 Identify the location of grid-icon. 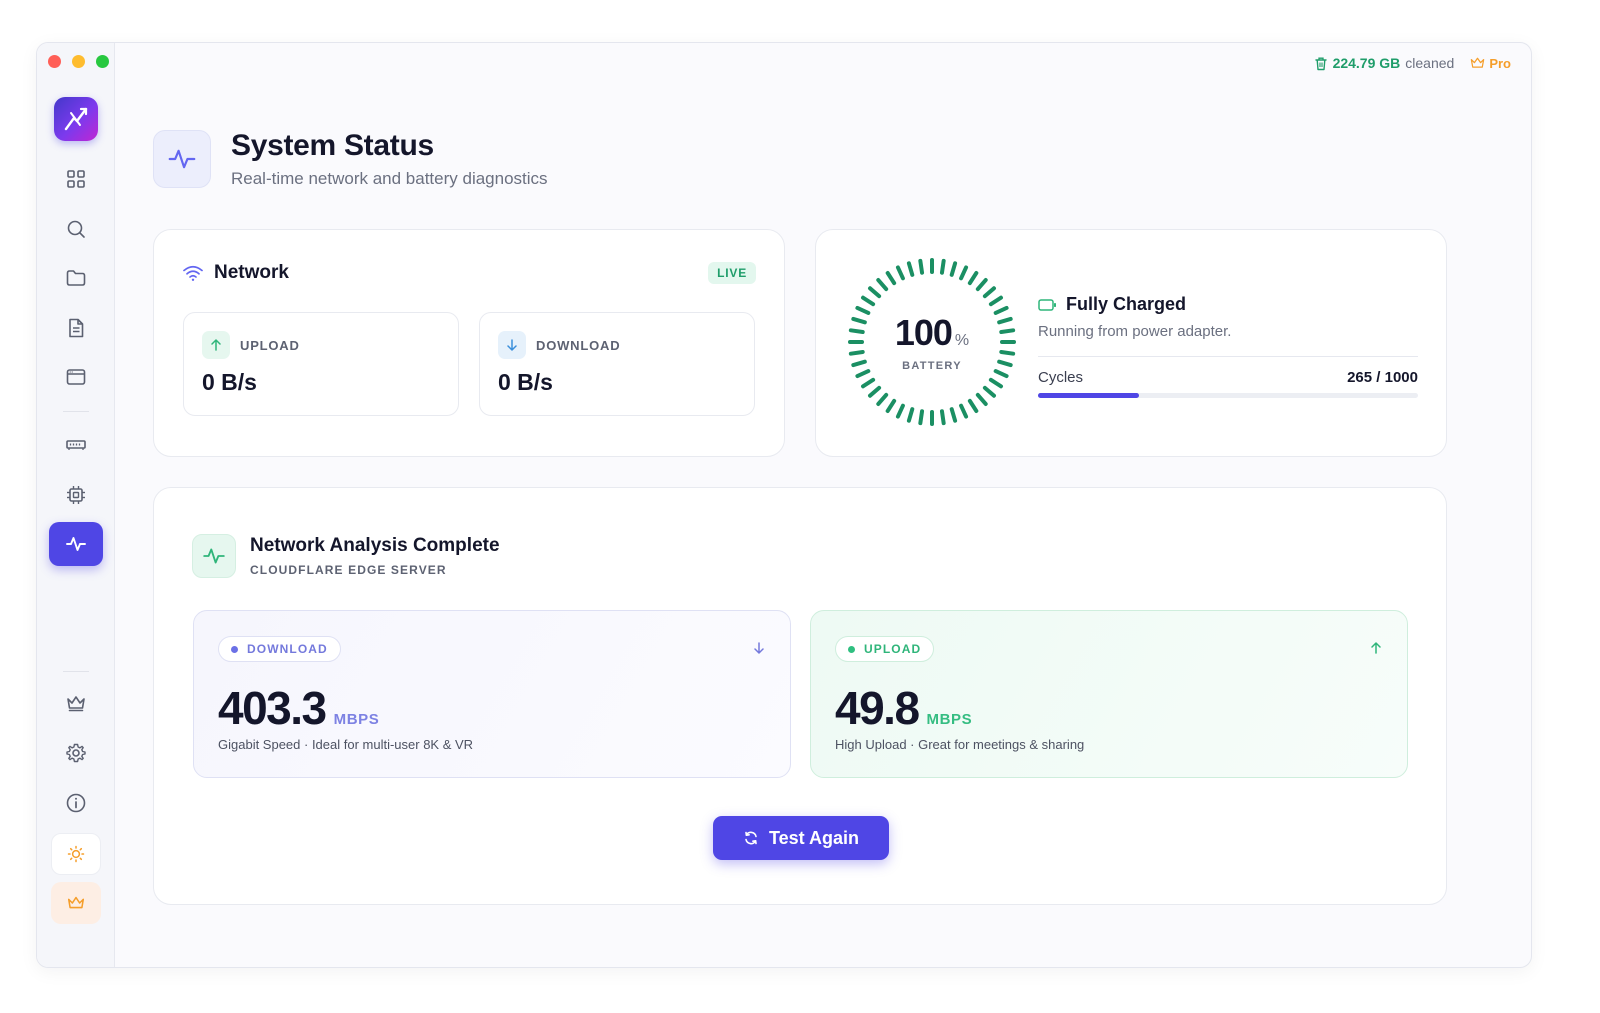
(76, 179).